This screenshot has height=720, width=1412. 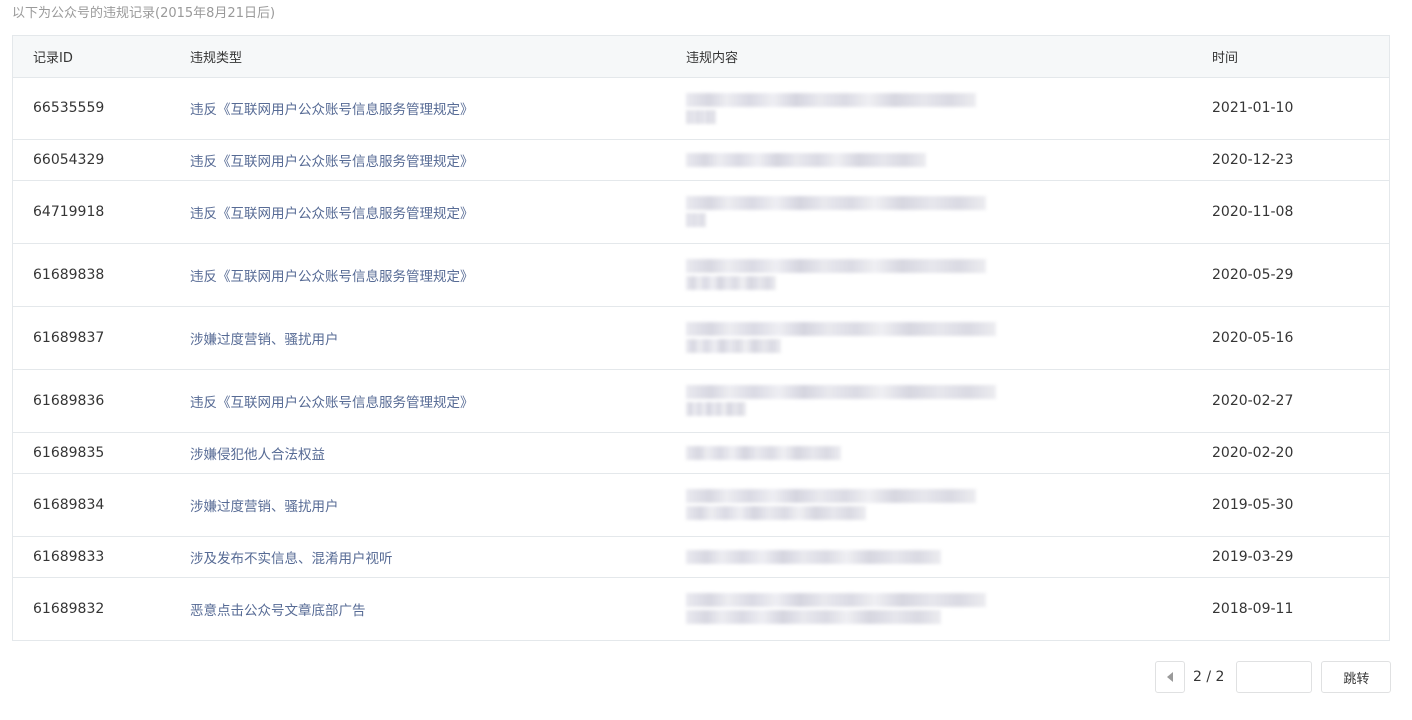 What do you see at coordinates (144, 13) in the screenshot?
I see `violation-records-caption: 以下为公众号的违规记录(2015年8月21日后)` at bounding box center [144, 13].